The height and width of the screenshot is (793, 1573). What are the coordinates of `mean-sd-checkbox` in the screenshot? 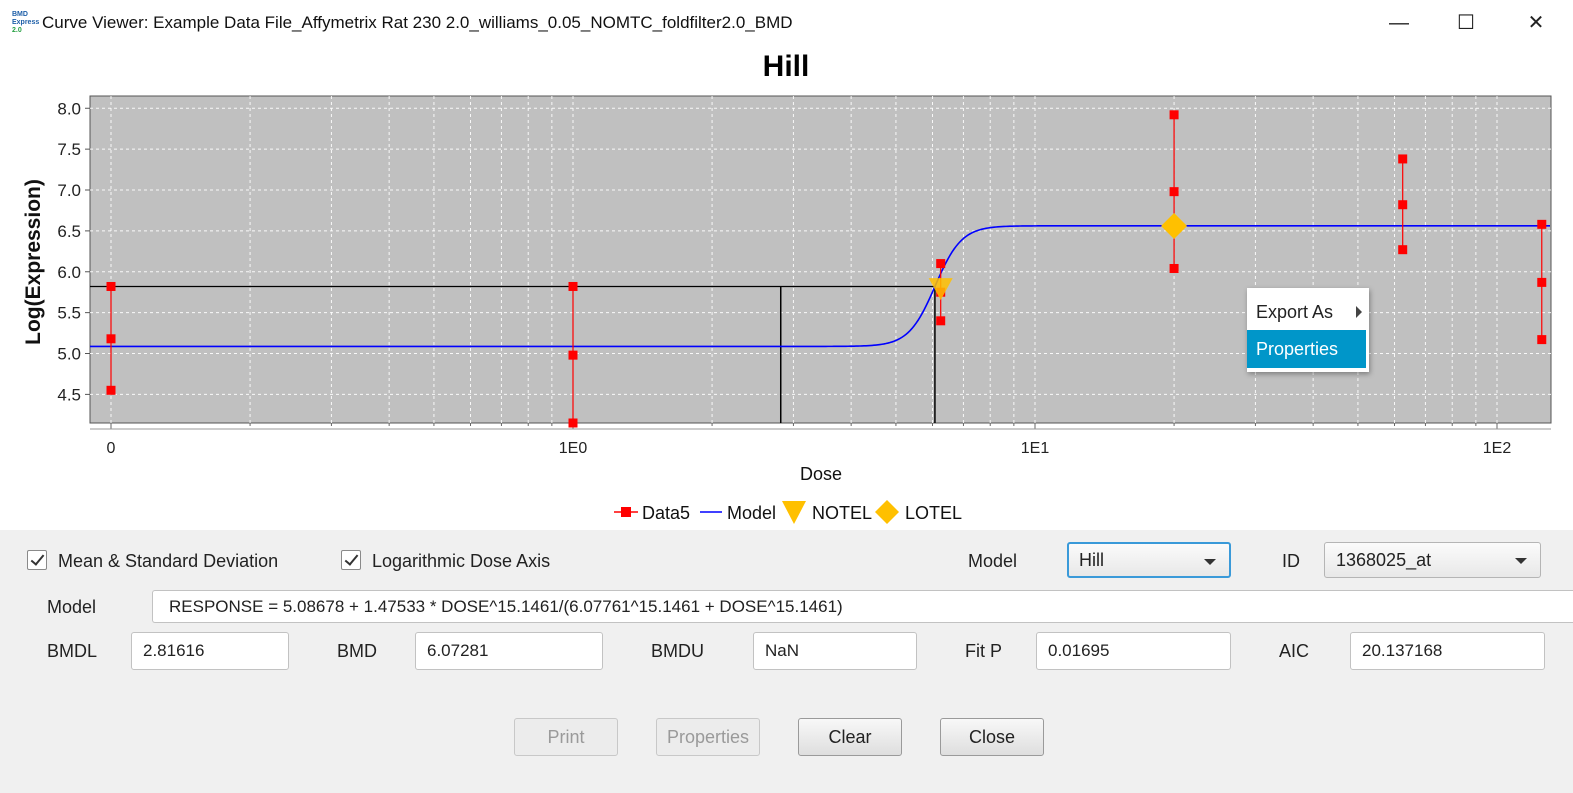 It's located at (37, 560).